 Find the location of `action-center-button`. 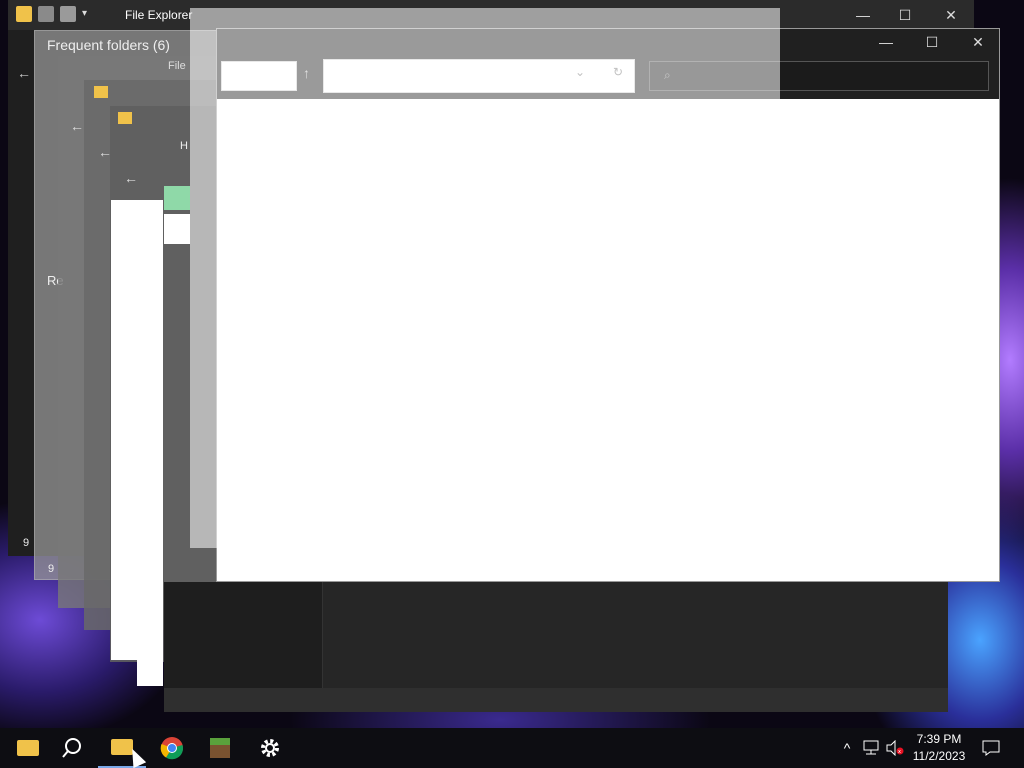

action-center-button is located at coordinates (991, 748).